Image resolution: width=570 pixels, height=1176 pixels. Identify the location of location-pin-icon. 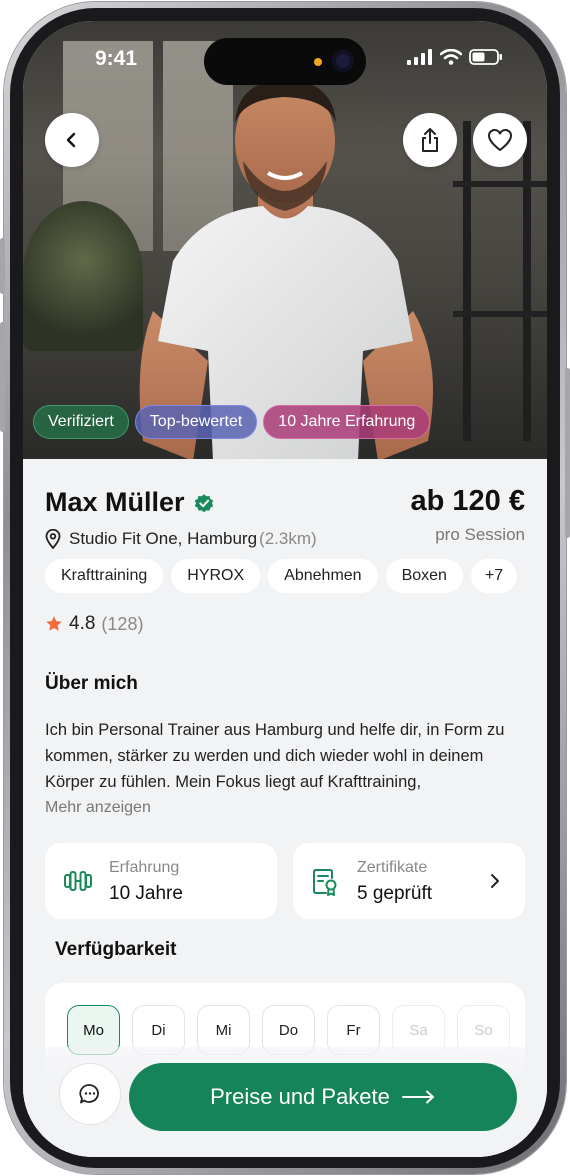
(53, 539).